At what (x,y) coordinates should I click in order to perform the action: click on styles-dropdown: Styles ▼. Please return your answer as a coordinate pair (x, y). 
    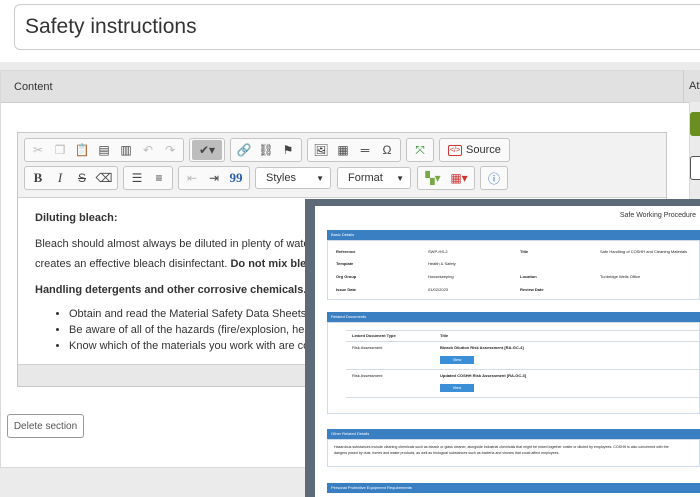
    Looking at the image, I should click on (293, 178).